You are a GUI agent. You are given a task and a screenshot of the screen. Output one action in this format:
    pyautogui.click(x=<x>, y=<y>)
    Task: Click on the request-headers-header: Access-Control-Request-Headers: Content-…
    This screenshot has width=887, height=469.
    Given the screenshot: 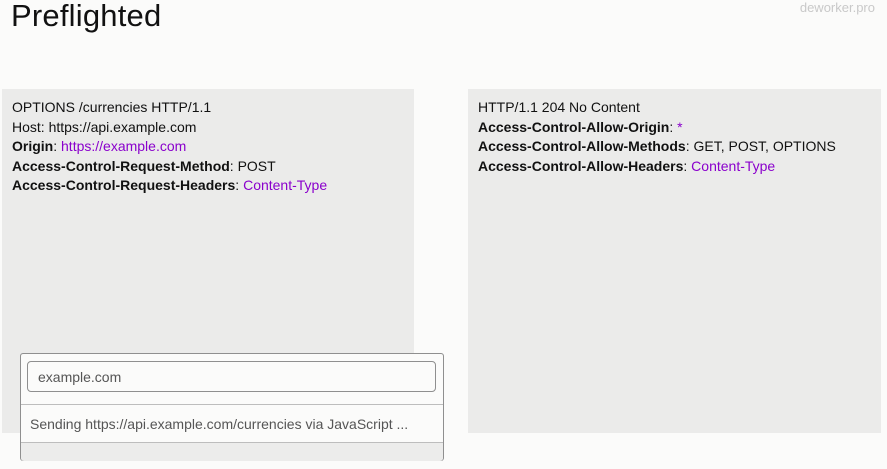 What is the action you would take?
    pyautogui.click(x=170, y=185)
    